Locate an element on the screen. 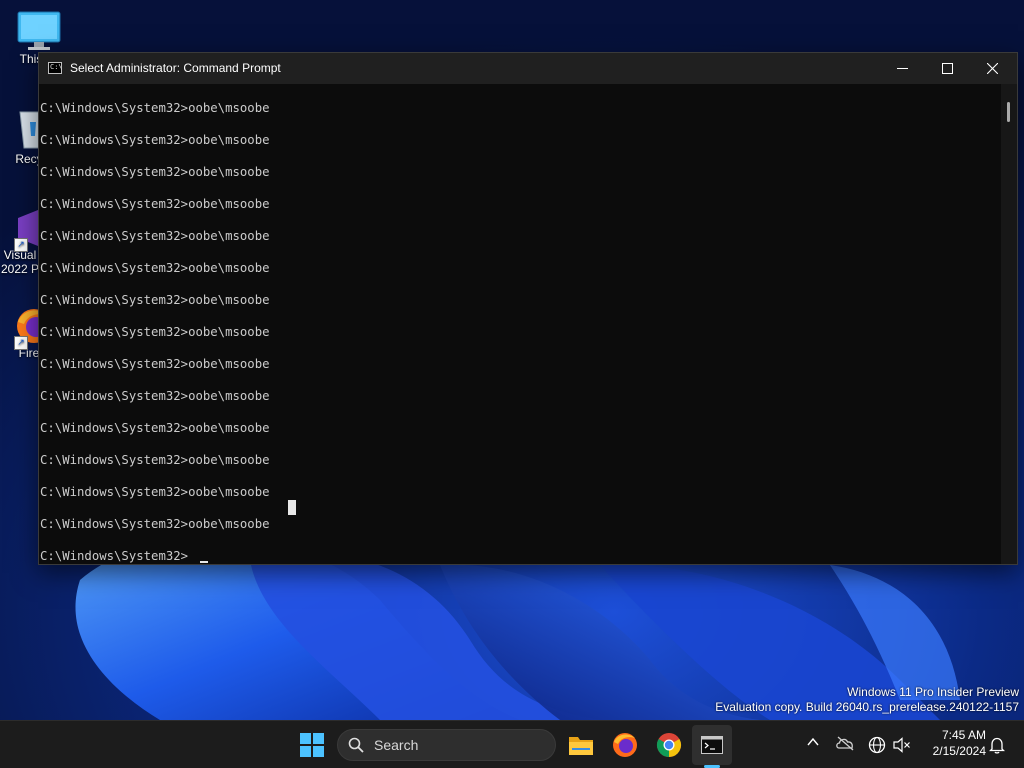 The width and height of the screenshot is (1024, 768). maximize-icon is located at coordinates (947, 68).